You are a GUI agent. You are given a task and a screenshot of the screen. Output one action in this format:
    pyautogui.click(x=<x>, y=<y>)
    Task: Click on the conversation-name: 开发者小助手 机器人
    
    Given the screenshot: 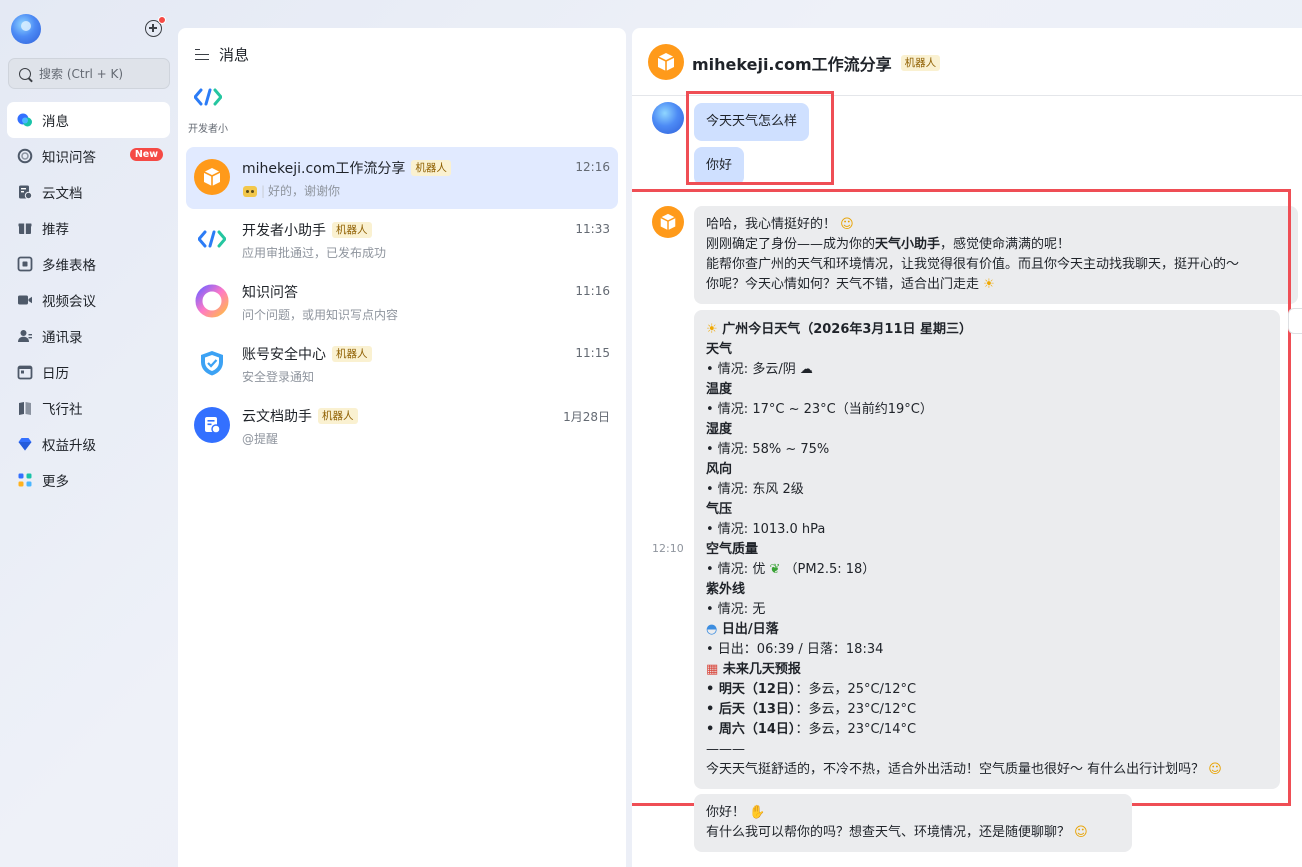 What is the action you would take?
    pyautogui.click(x=307, y=230)
    